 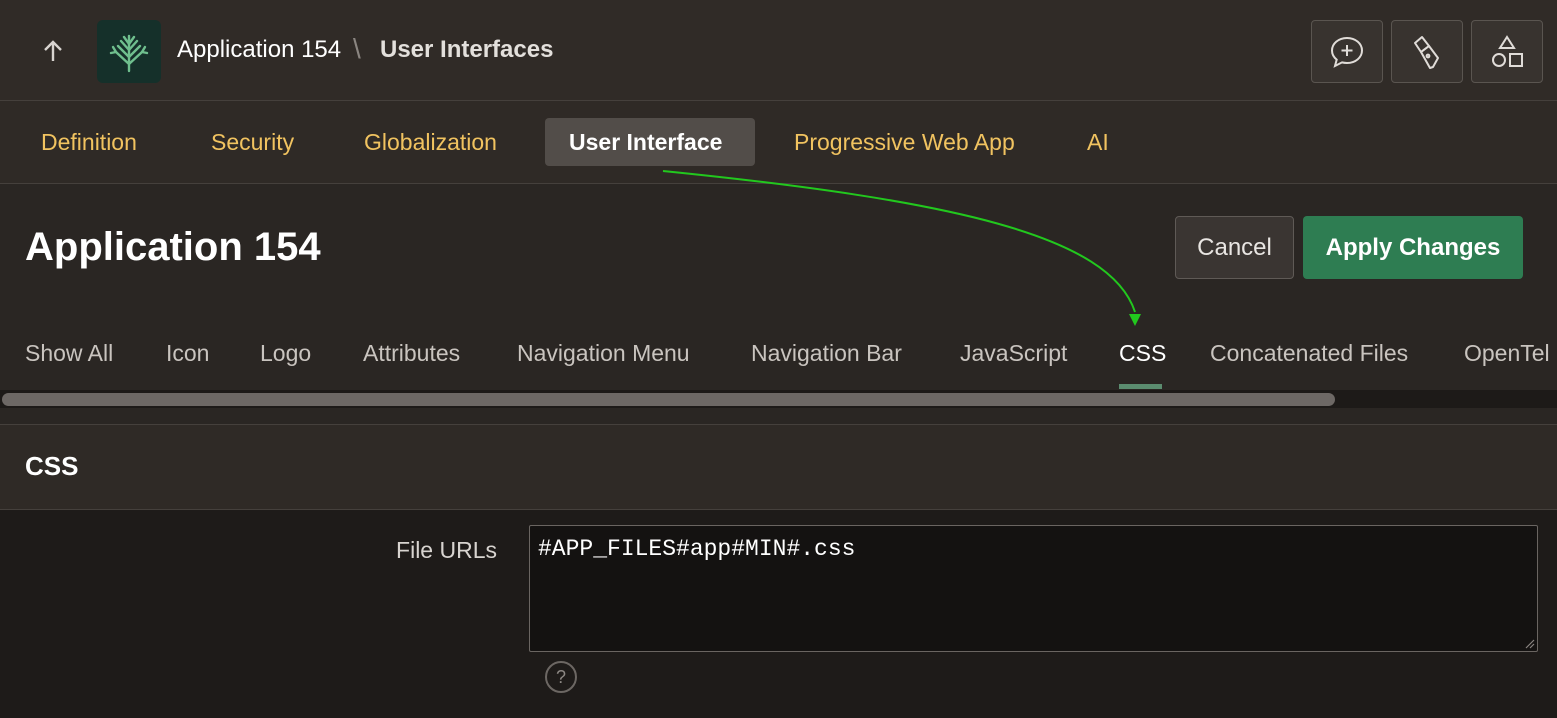 I want to click on shapes-button, so click(x=1507, y=51).